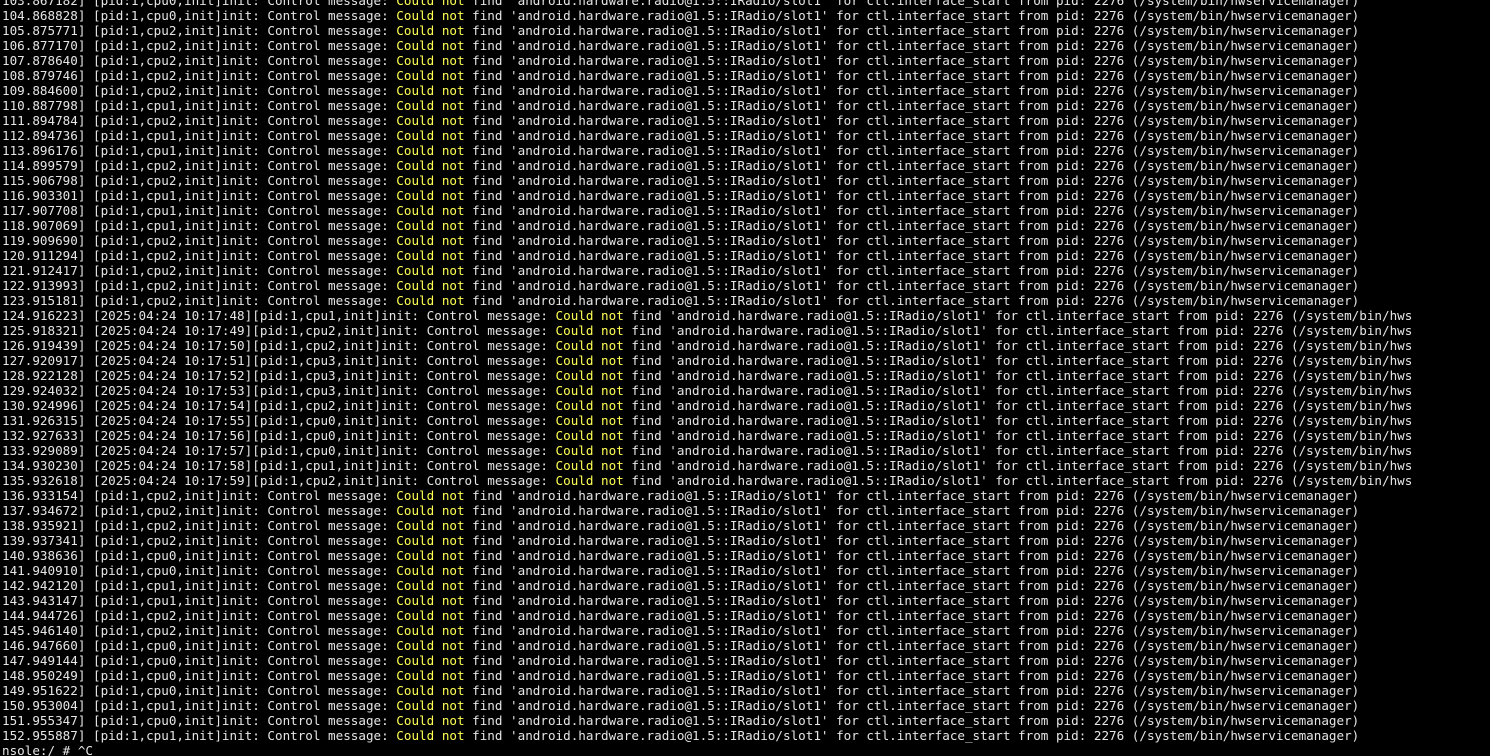 The image size is (1490, 756). Describe the element at coordinates (47, 495) in the screenshot. I see `log-timestamp: 136.933154]` at that location.